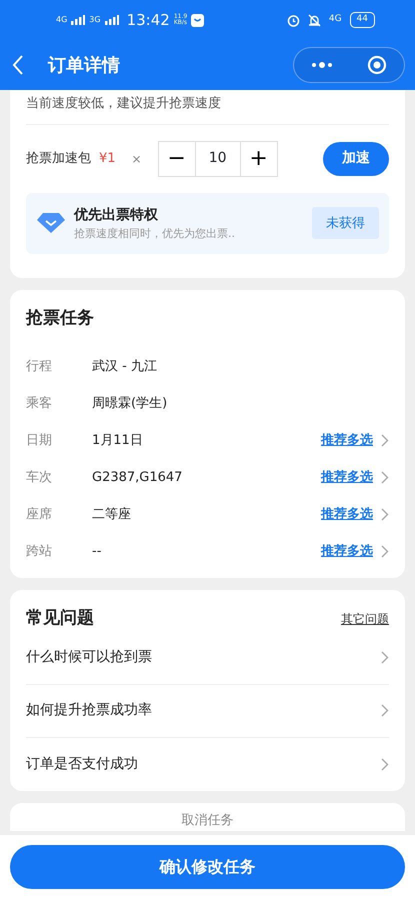 This screenshot has height=900, width=415. I want to click on more-icon, so click(322, 65).